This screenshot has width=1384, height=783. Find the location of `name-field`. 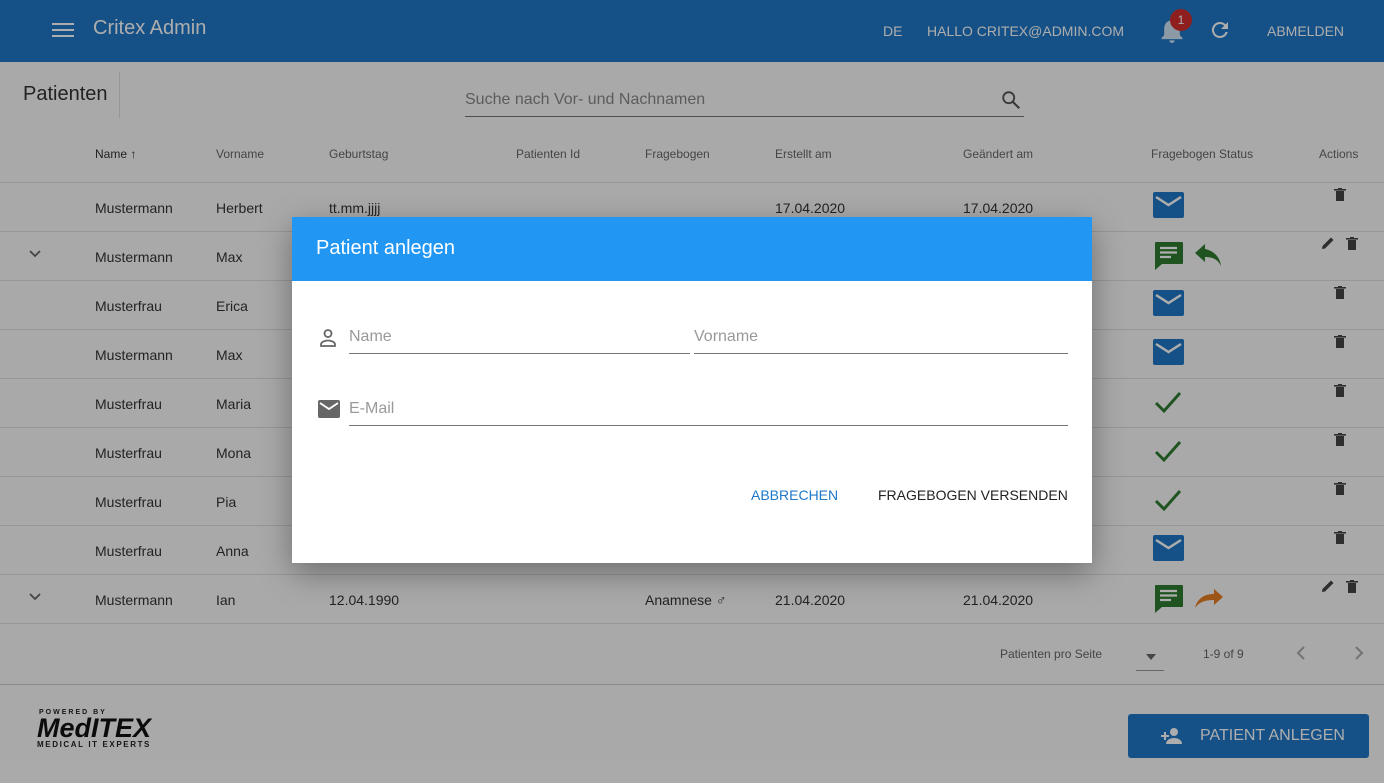

name-field is located at coordinates (519, 339).